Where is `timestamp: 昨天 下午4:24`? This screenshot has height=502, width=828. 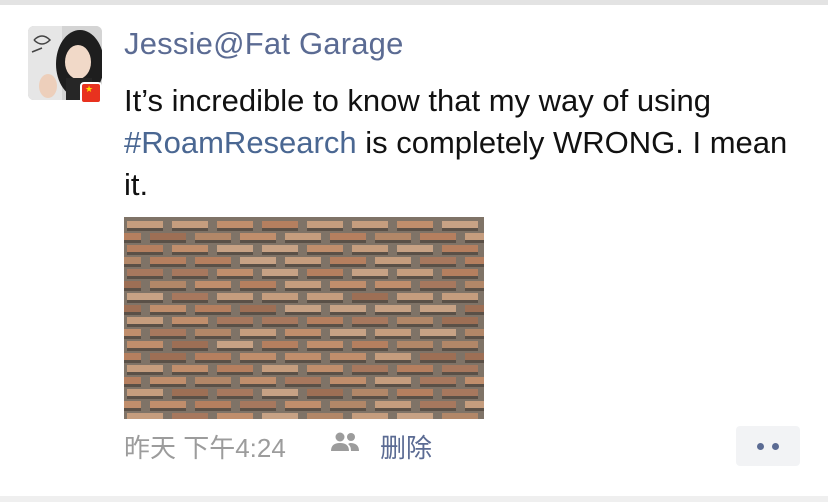 timestamp: 昨天 下午4:24 is located at coordinates (205, 448).